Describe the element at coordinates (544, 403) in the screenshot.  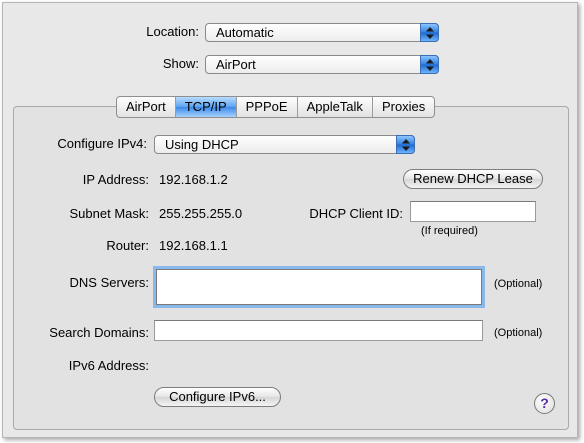
I see `help-icon: ?` at that location.